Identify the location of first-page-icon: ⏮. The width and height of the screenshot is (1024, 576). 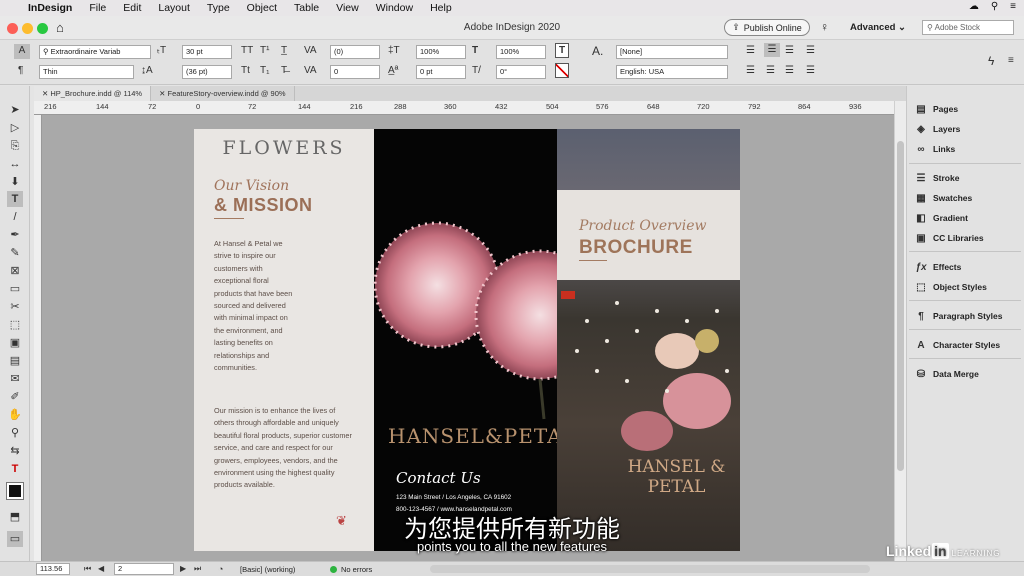
(87, 569).